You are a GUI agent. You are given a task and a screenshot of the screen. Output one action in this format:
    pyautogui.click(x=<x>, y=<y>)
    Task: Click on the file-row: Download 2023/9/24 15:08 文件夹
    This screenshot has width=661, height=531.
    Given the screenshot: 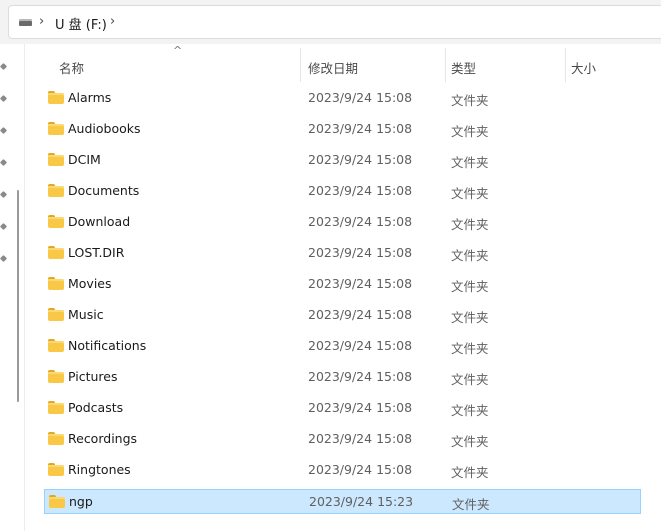 What is the action you would take?
    pyautogui.click(x=342, y=222)
    